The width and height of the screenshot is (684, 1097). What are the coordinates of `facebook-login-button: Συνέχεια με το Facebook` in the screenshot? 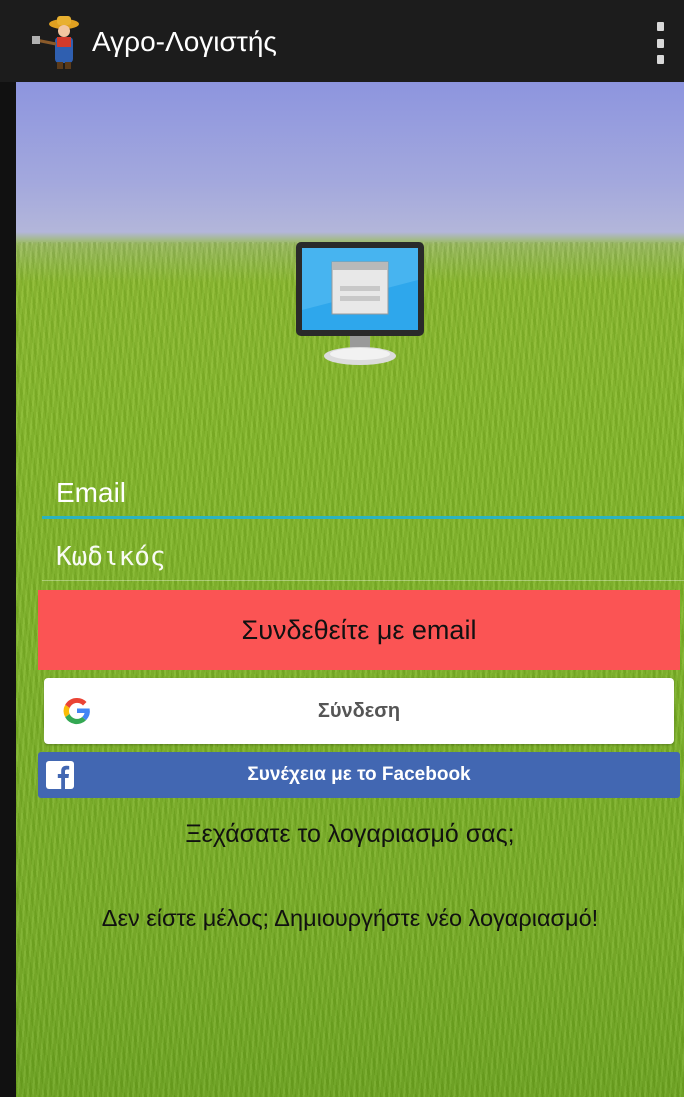 It's located at (359, 775).